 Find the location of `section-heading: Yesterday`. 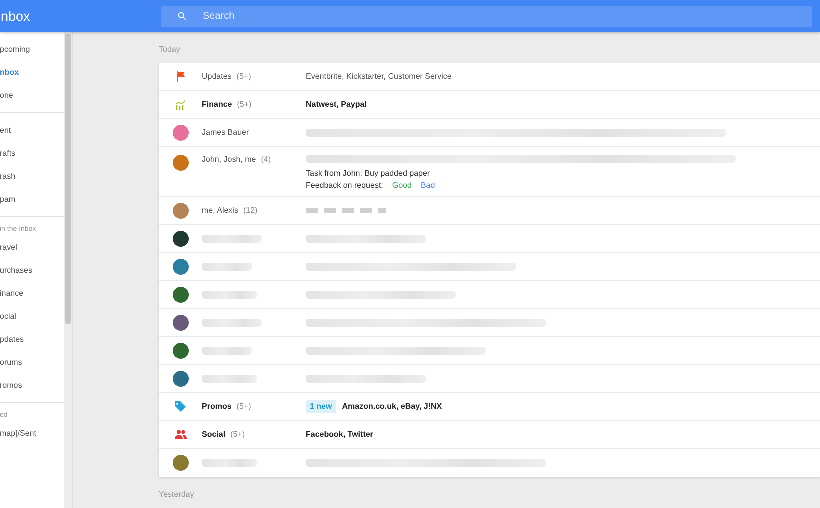

section-heading: Yesterday is located at coordinates (177, 494).